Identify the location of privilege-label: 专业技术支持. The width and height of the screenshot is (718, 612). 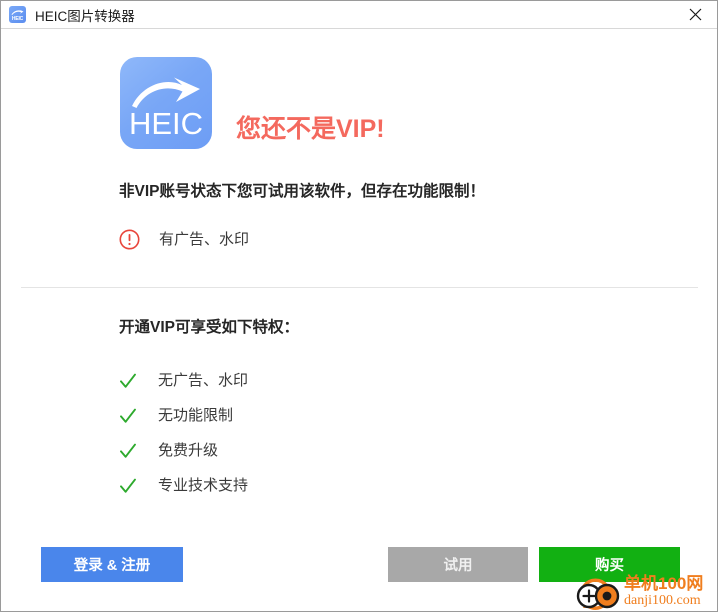
(203, 485).